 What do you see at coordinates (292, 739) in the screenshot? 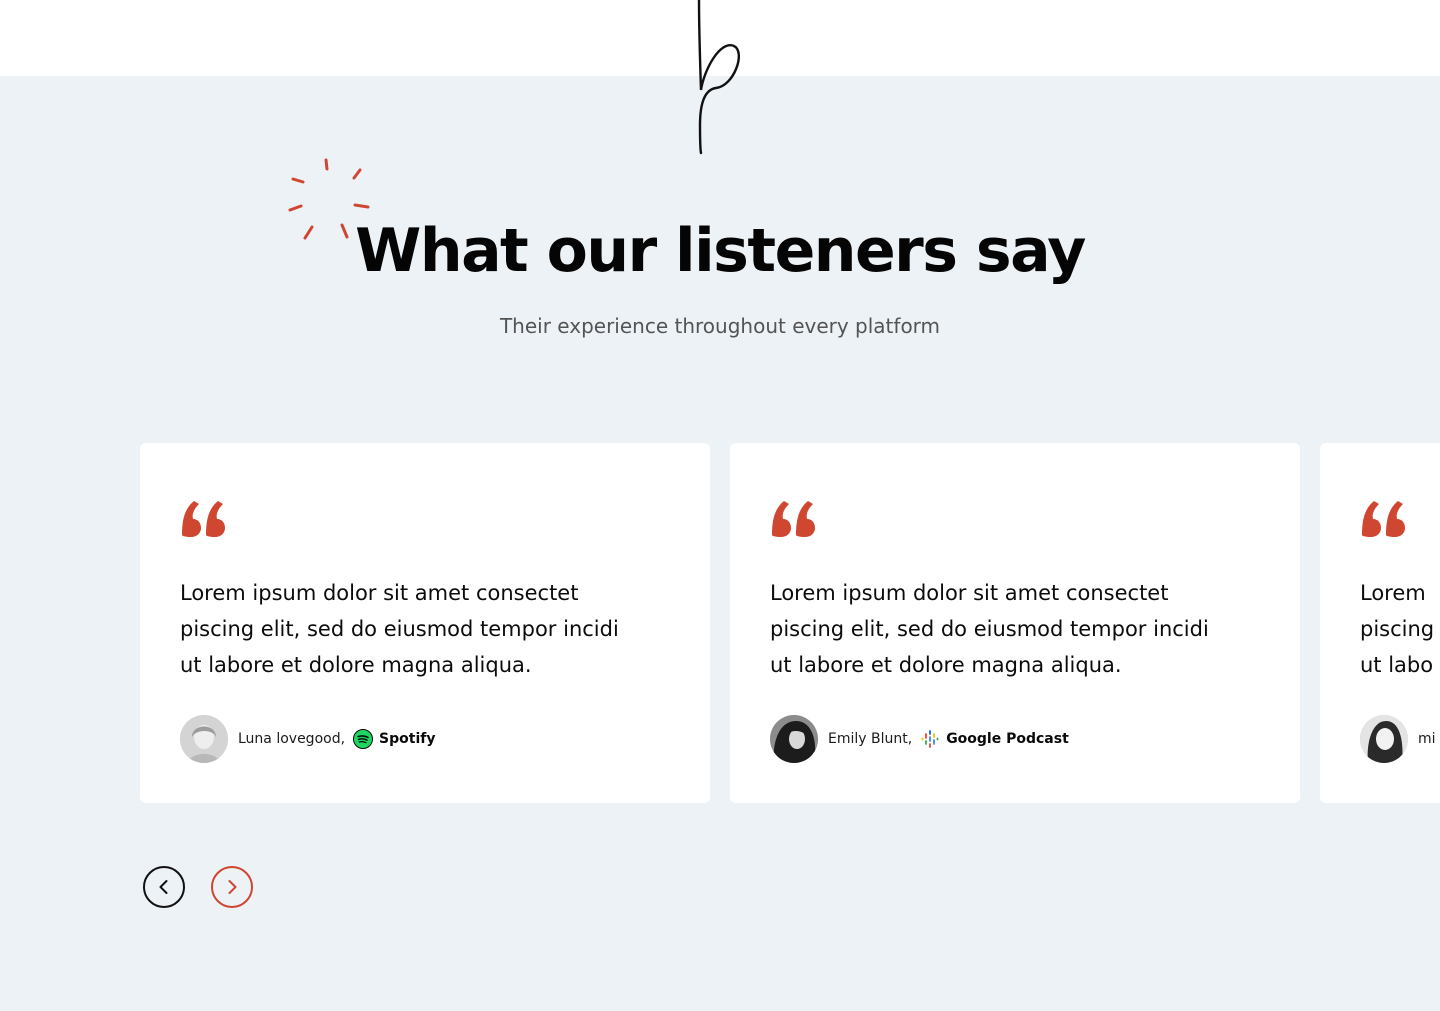
I see `author-name: Luna lovegood,` at bounding box center [292, 739].